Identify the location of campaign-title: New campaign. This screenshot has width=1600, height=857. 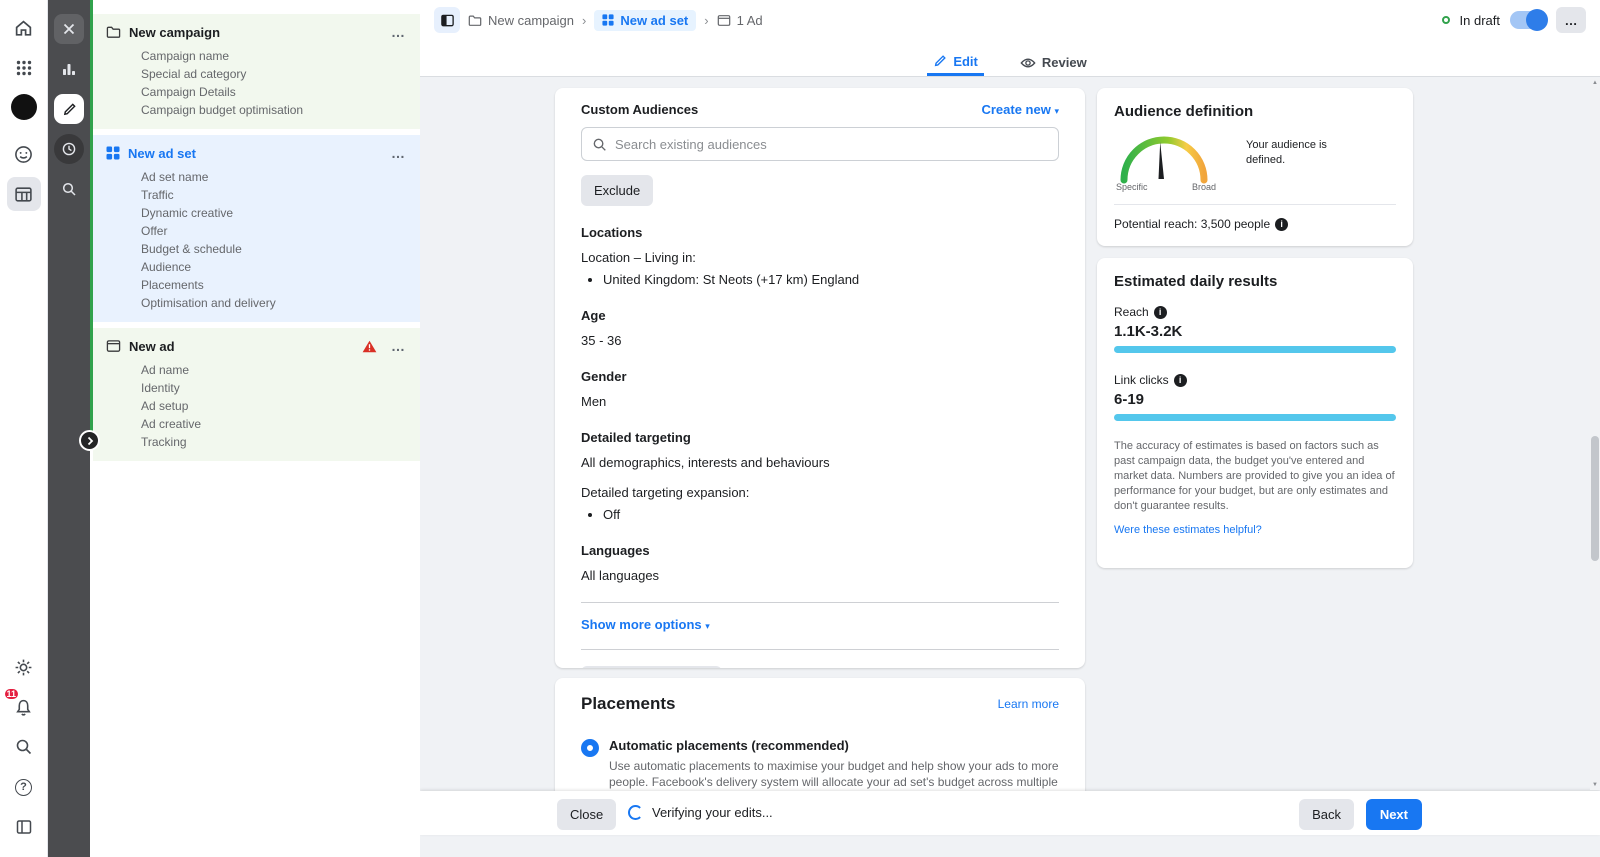
(256, 32).